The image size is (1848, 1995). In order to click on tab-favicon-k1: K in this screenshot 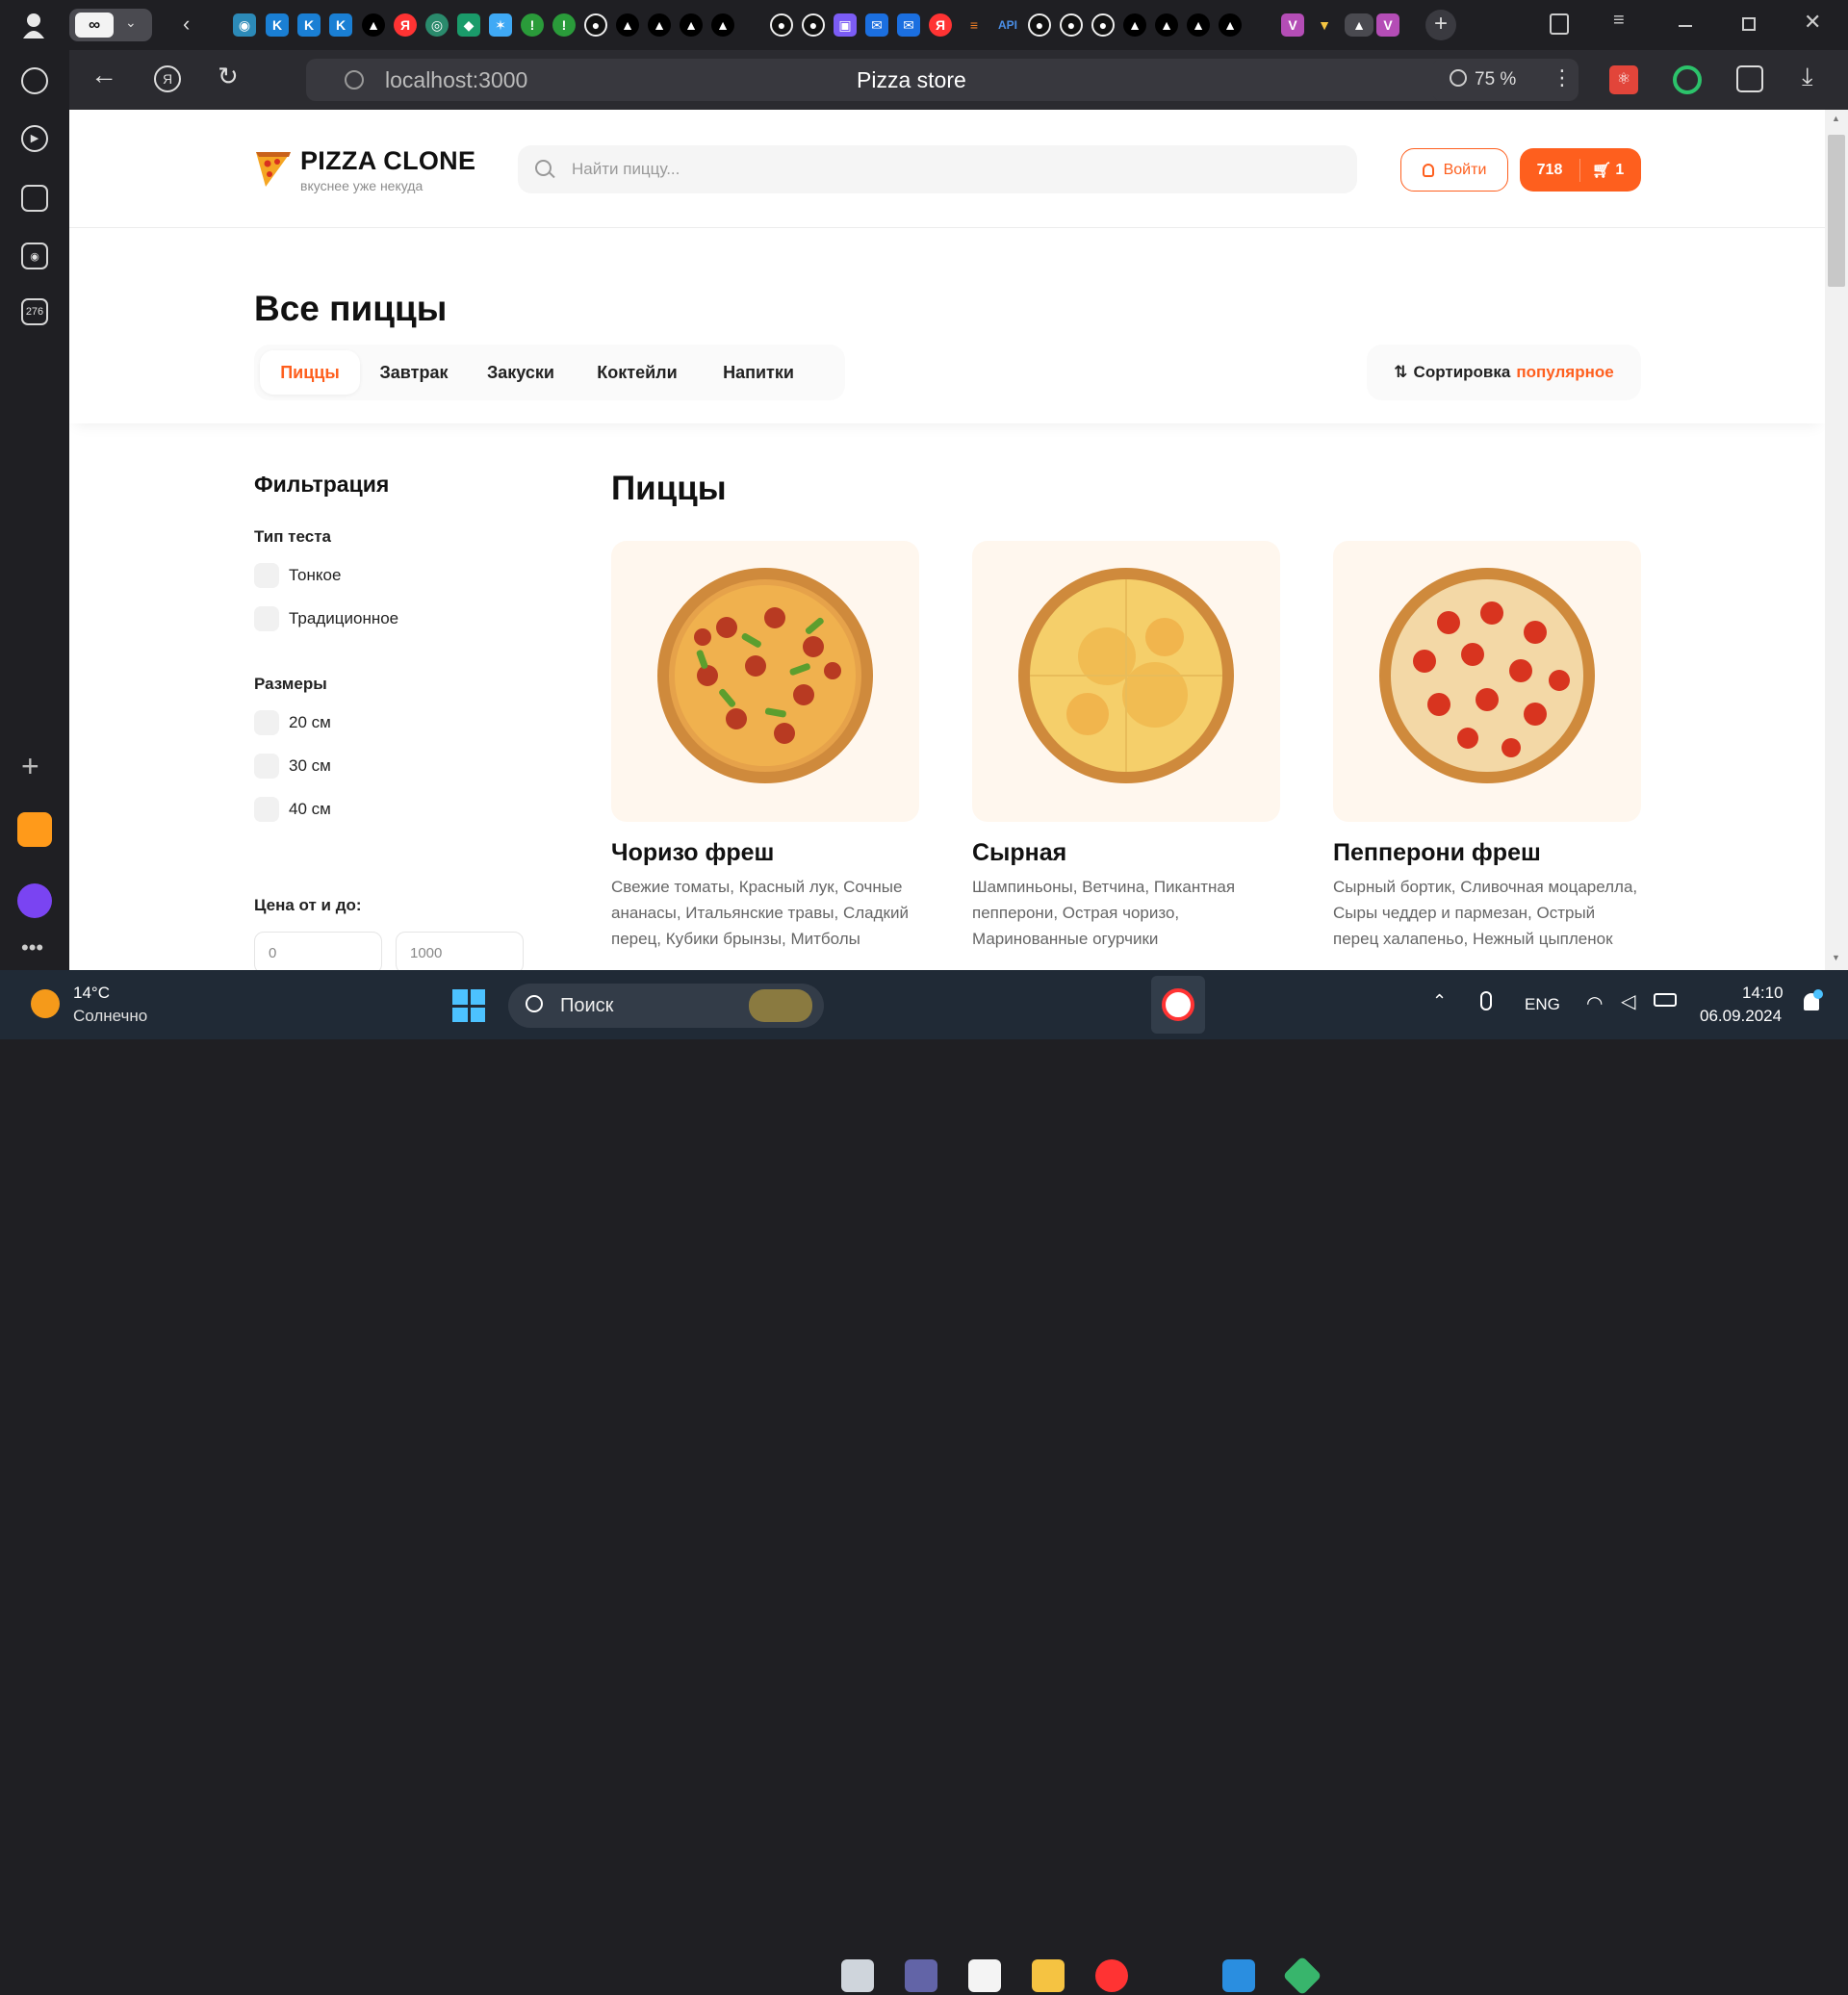, I will do `click(277, 25)`.